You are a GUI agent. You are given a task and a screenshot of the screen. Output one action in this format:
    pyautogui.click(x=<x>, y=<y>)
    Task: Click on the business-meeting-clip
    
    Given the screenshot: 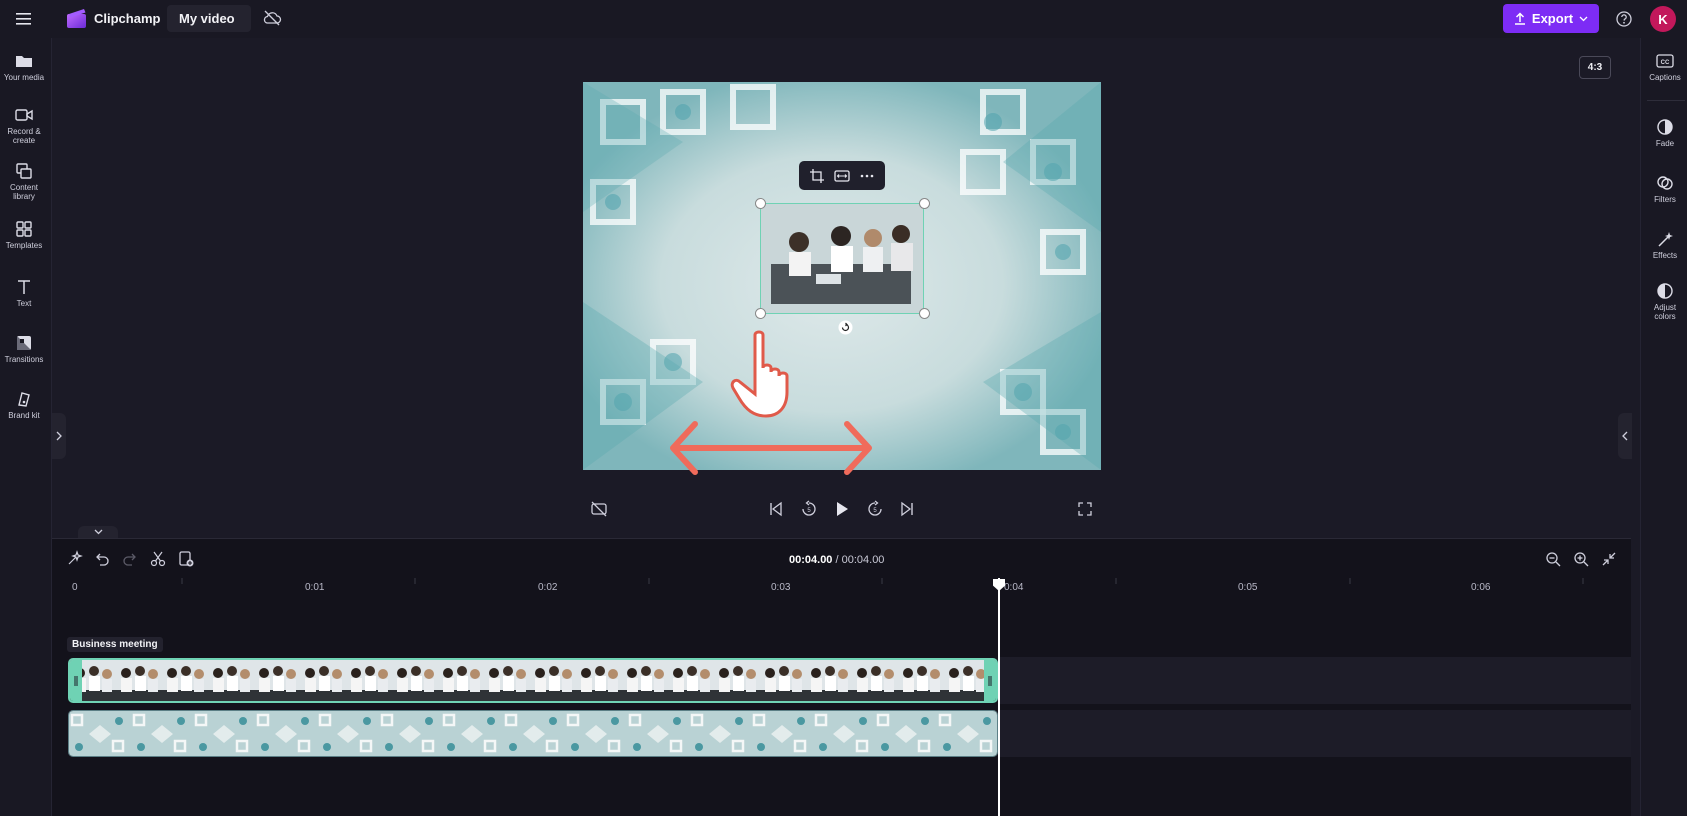 What is the action you would take?
    pyautogui.click(x=533, y=680)
    